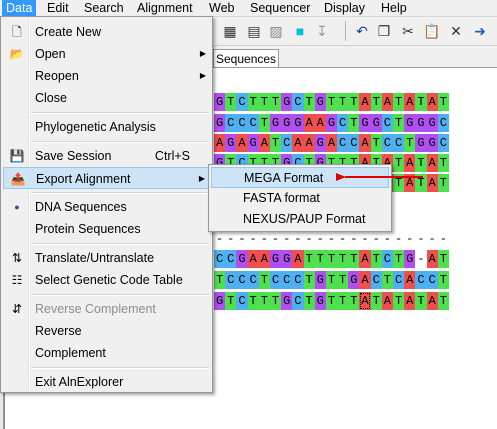 The width and height of the screenshot is (497, 429). I want to click on align-icon: ↧, so click(322, 31).